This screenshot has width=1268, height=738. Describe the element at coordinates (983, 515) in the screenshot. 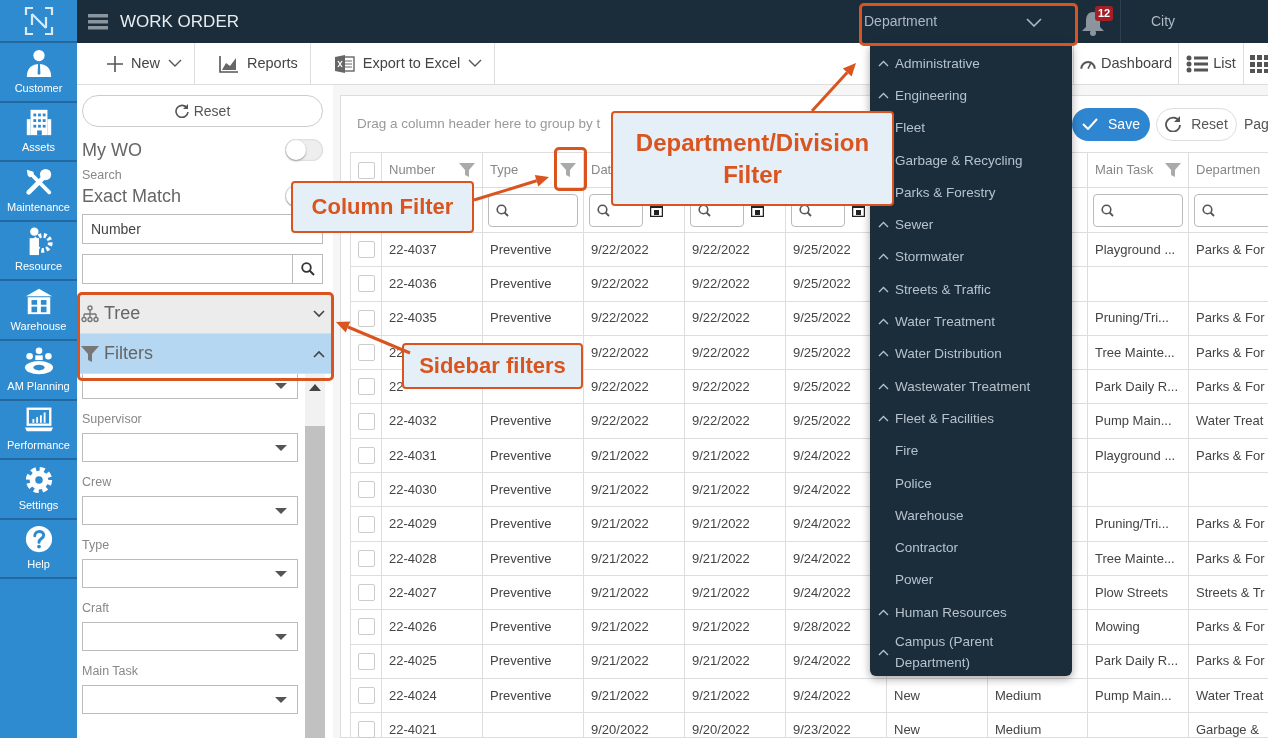

I see `menu-item: Warehouse` at that location.